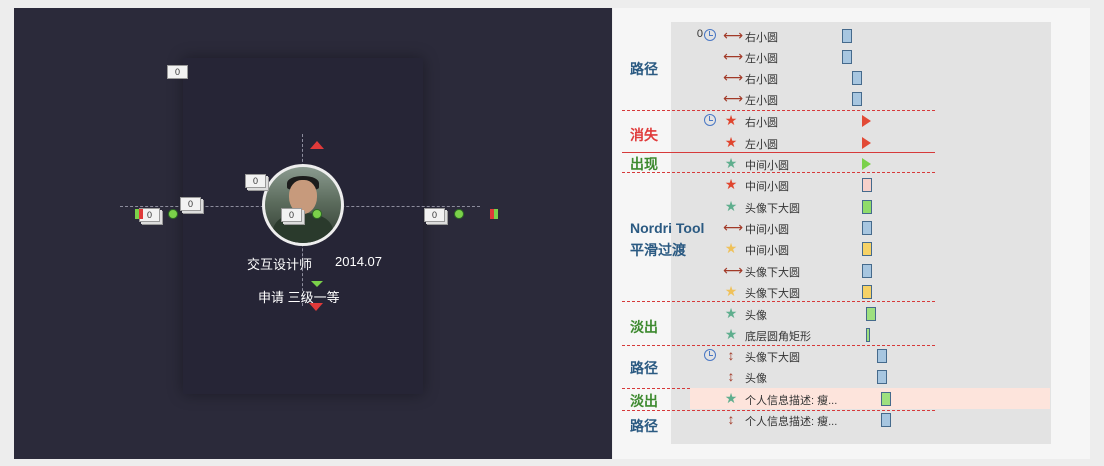  Describe the element at coordinates (699, 34) in the screenshot. I see `row-delay-number: 0` at that location.